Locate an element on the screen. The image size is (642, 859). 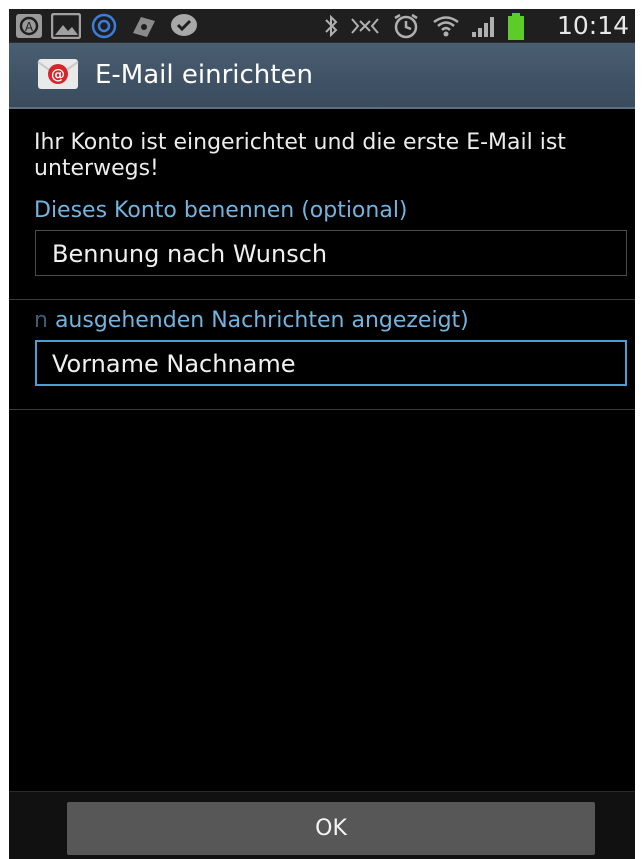
bluetooth-icon is located at coordinates (331, 26).